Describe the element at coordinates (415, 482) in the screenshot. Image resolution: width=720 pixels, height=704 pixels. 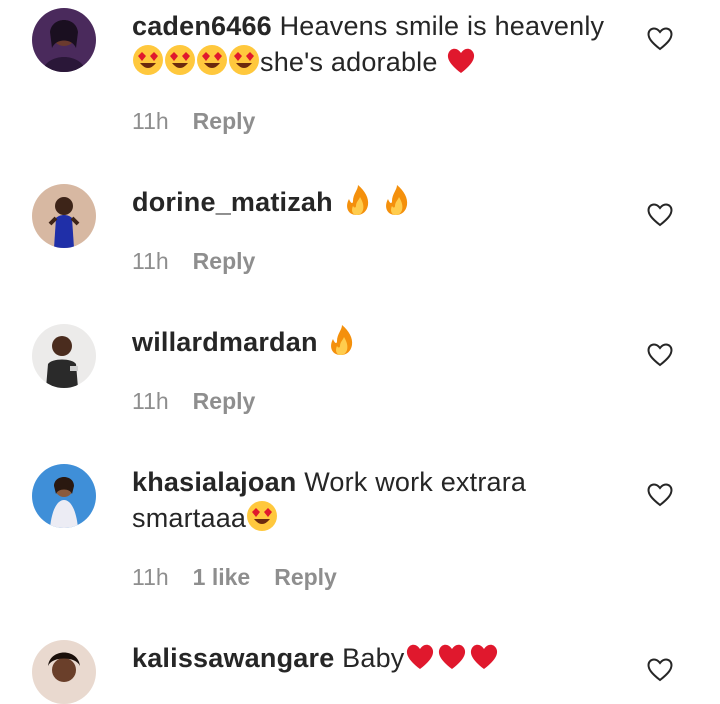
I see `comment-body: Work work extrara` at that location.